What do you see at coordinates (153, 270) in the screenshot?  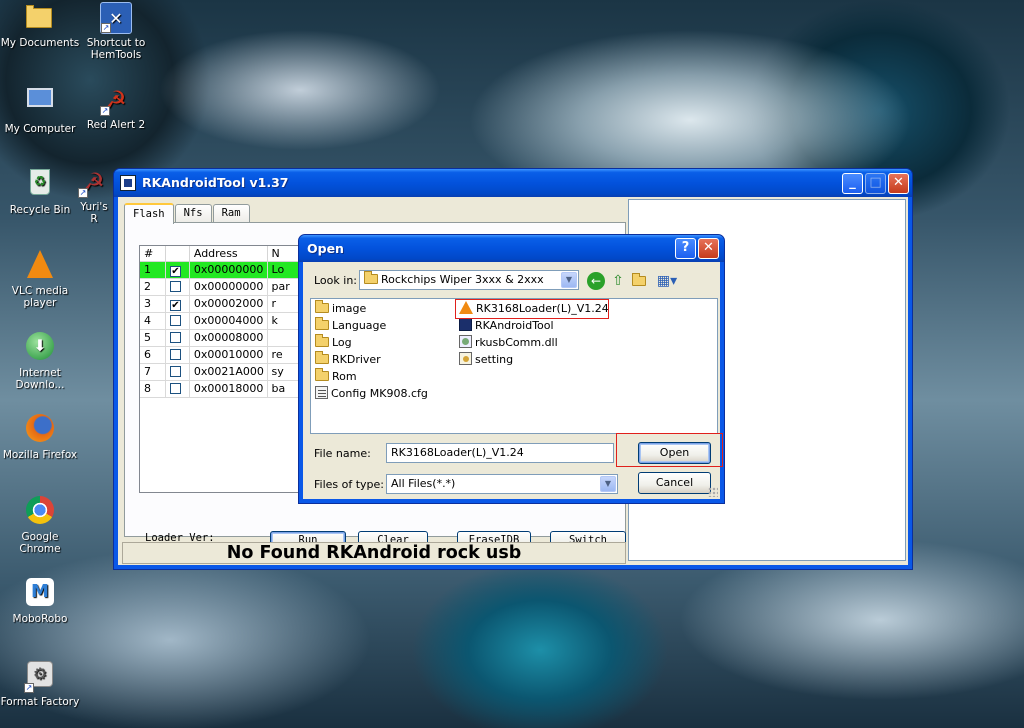 I see `row-number: 1` at bounding box center [153, 270].